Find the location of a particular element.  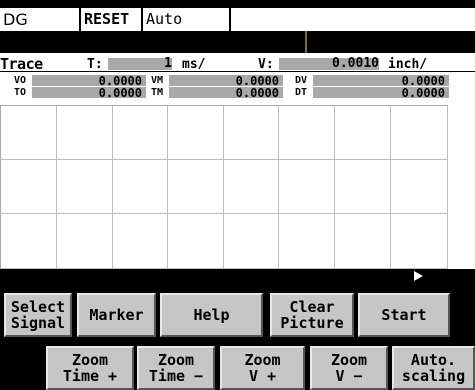

mode-indicator: DG is located at coordinates (39, 19).